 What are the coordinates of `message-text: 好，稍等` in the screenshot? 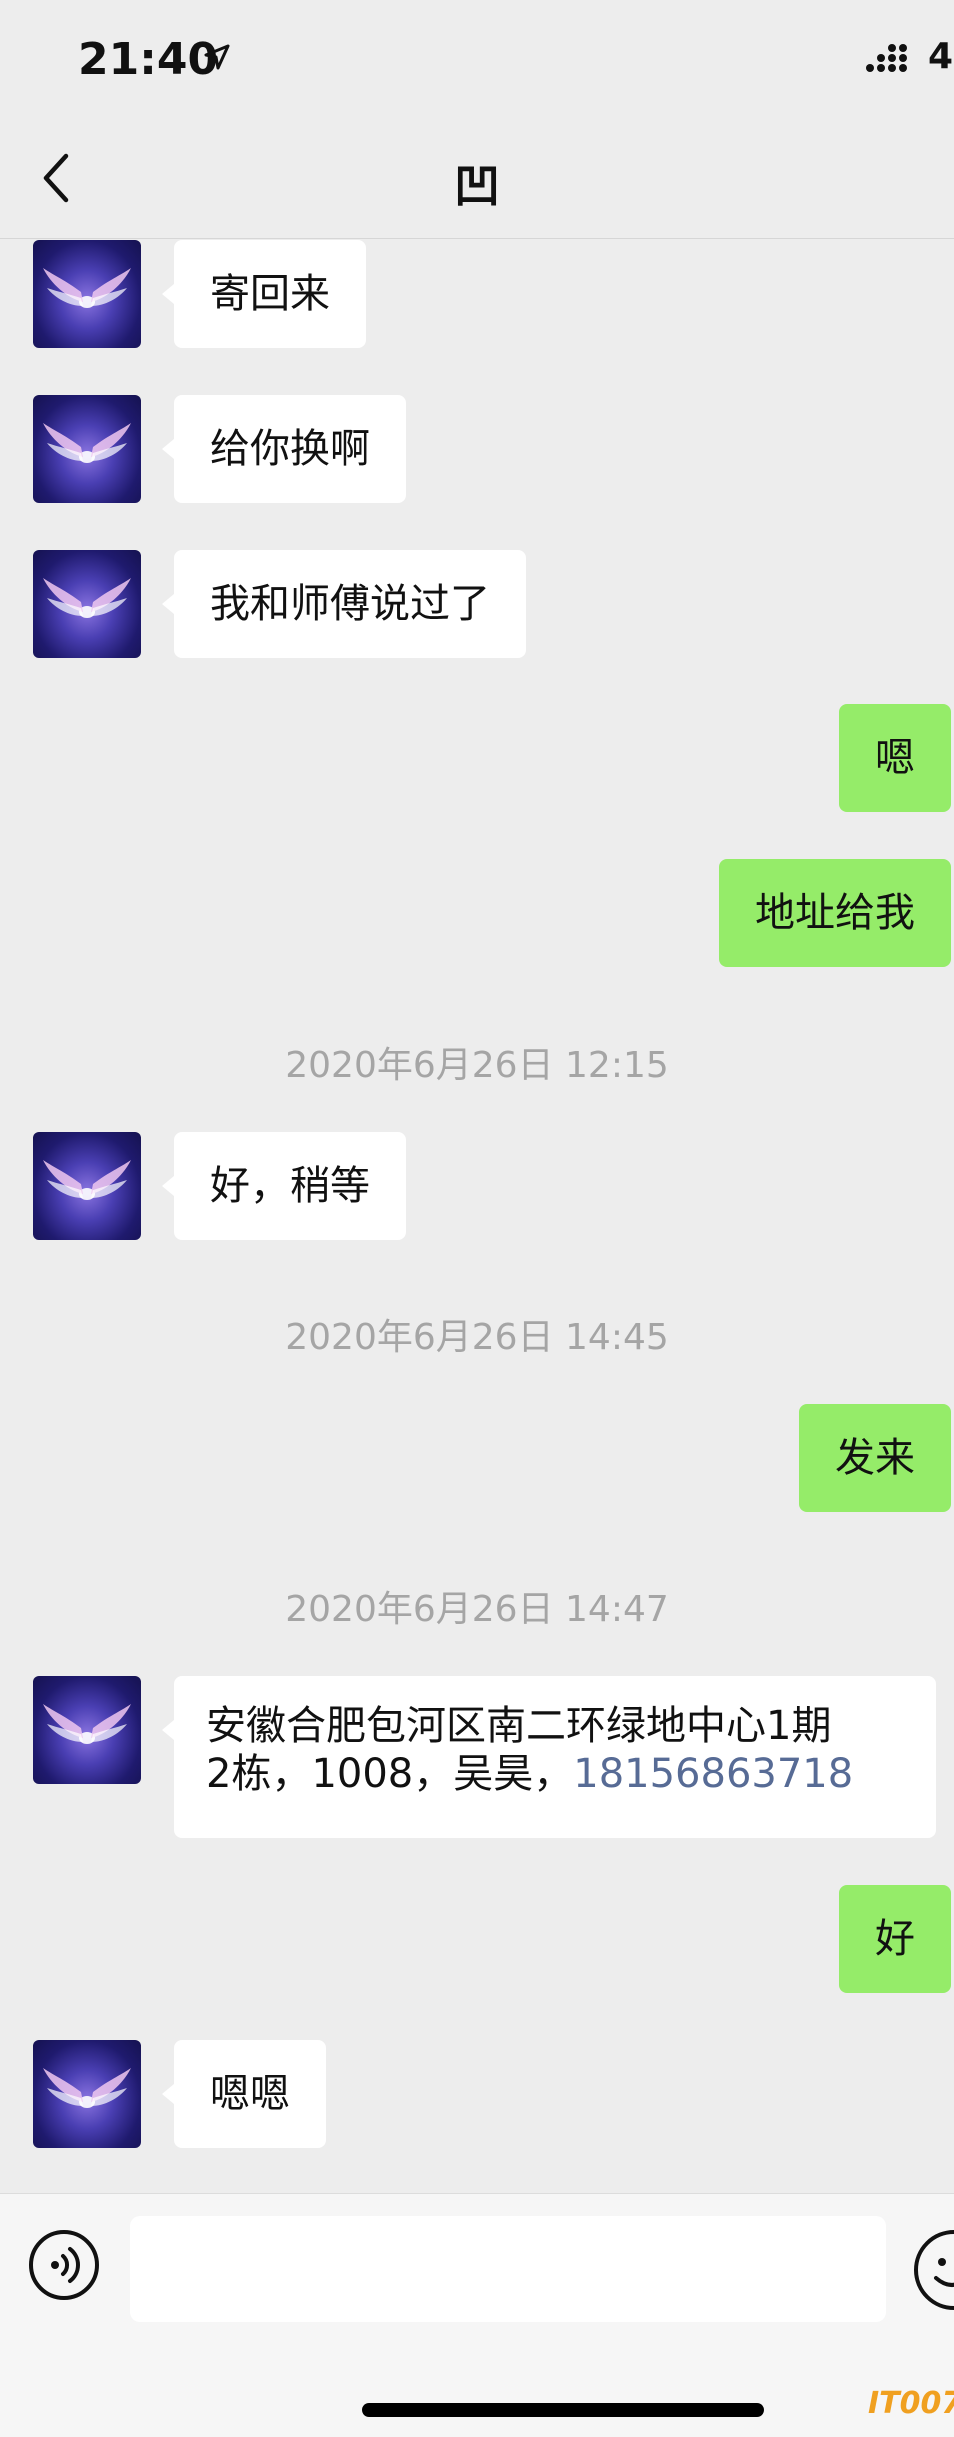 It's located at (290, 1186).